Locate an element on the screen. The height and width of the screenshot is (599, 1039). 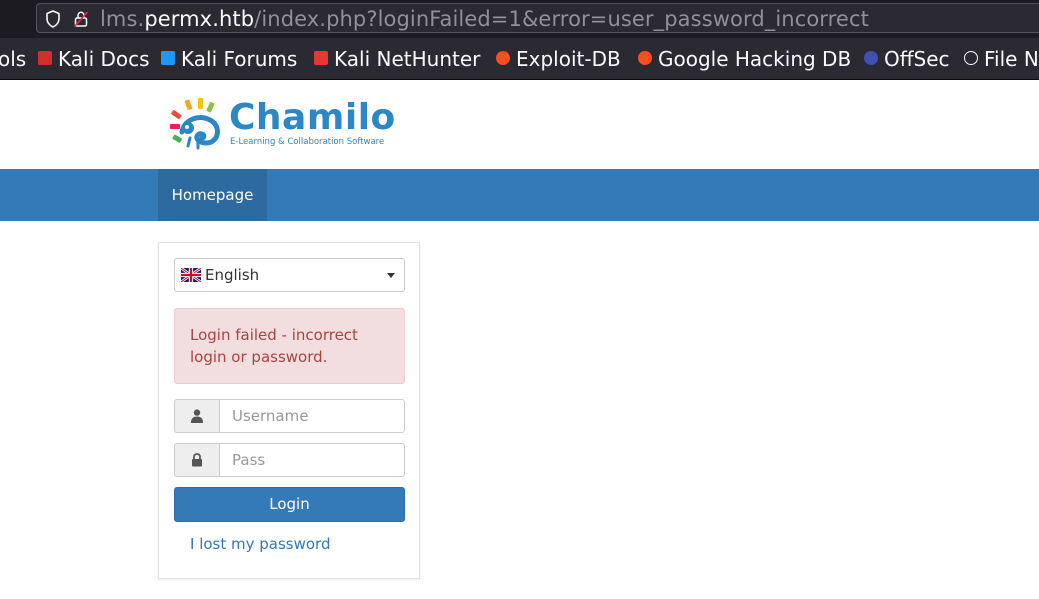
bookmark-exploit-db: Exploit-DB is located at coordinates (558, 59).